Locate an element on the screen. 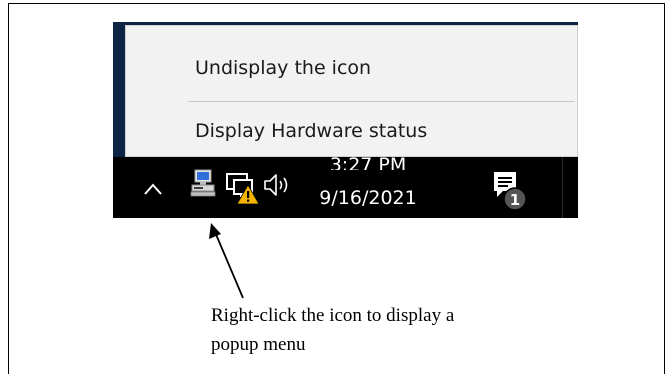 This screenshot has width=667, height=374. network-warning-icon is located at coordinates (243, 188).